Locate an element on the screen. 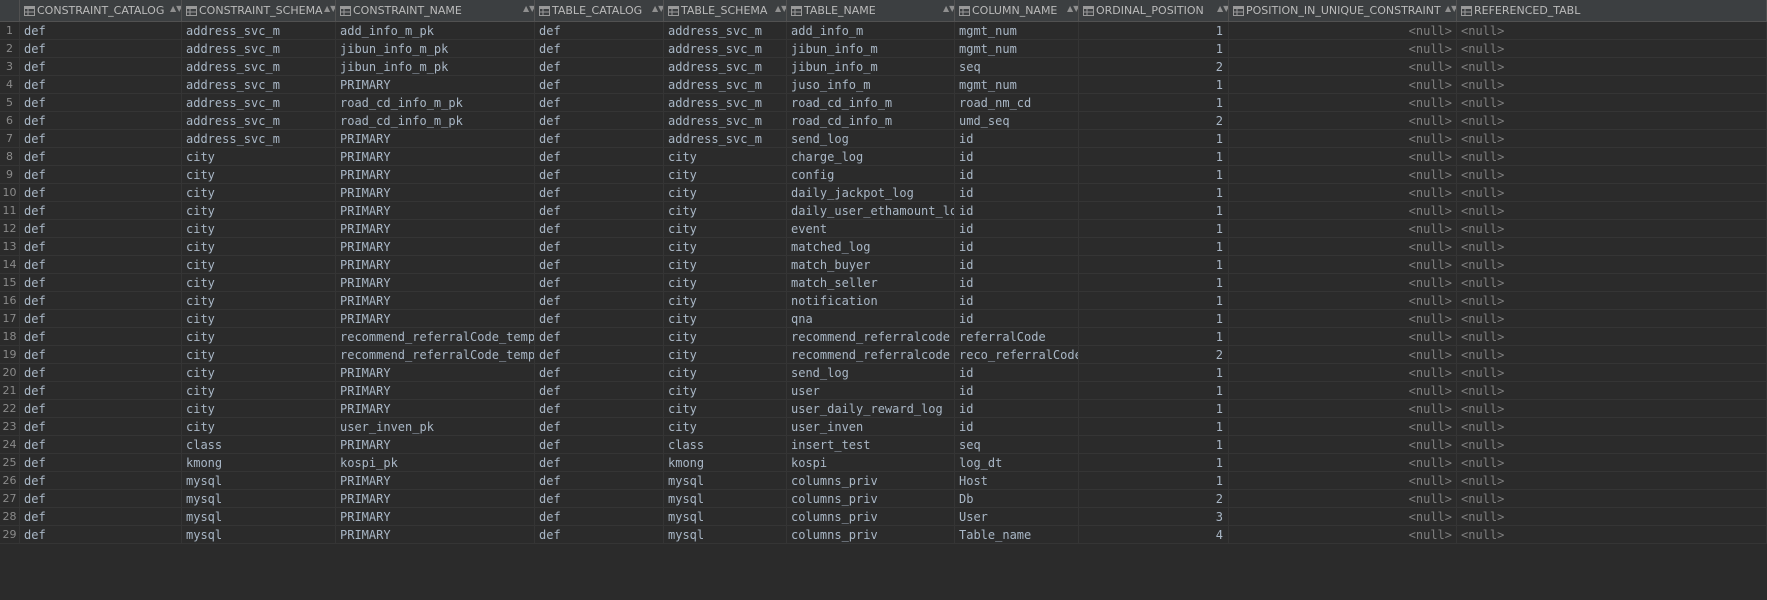 The width and height of the screenshot is (1767, 600). cell-constraint-schema: address_svc_m is located at coordinates (259, 120).